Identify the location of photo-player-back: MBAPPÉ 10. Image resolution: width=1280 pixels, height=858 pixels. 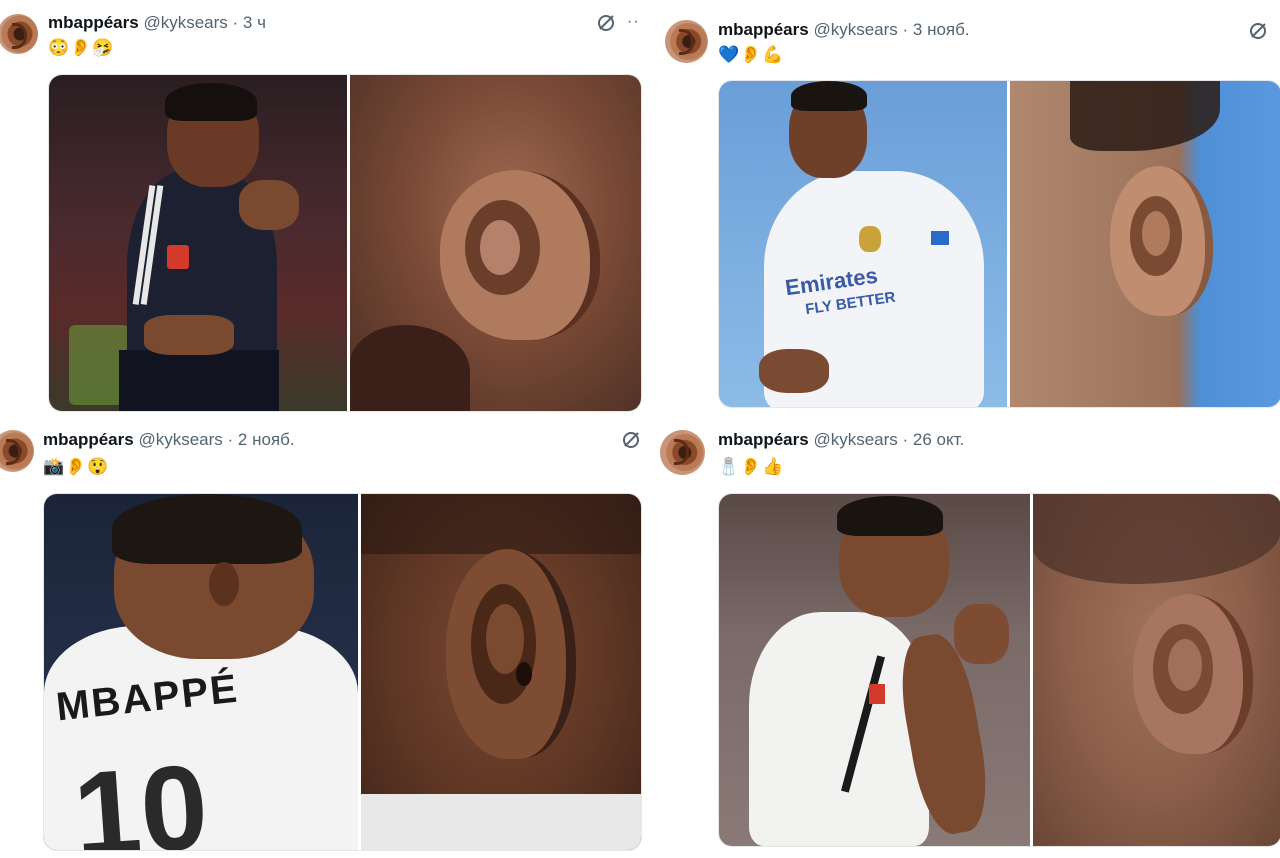
(201, 672).